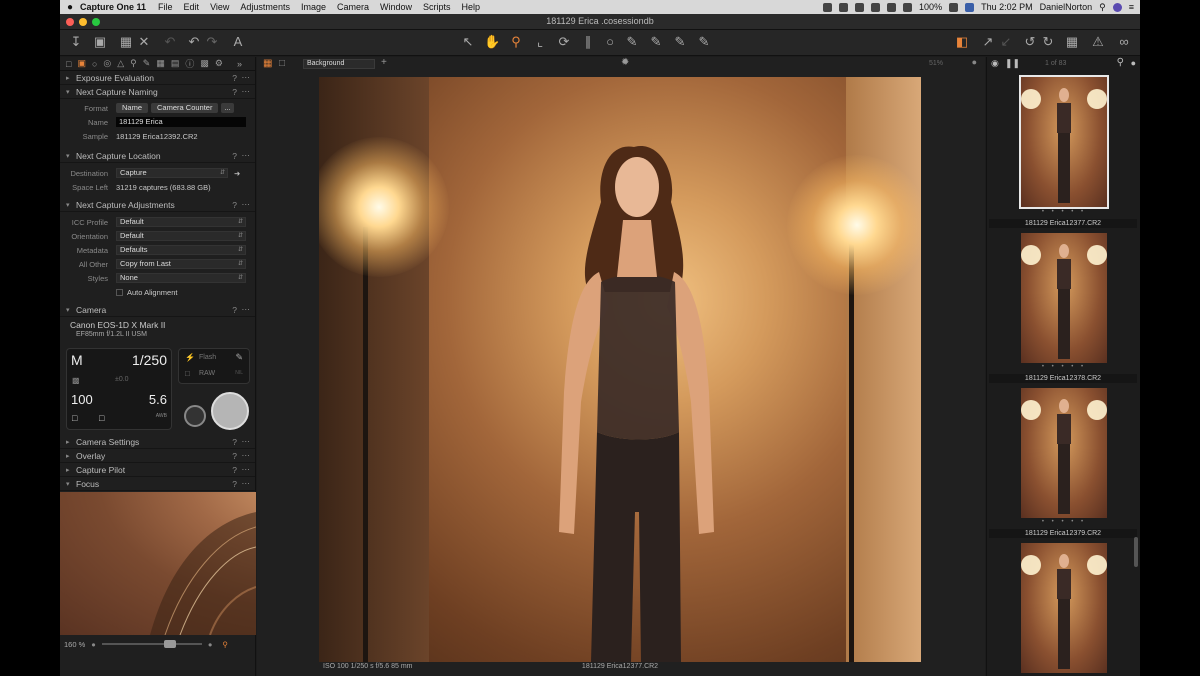 Image resolution: width=1200 pixels, height=676 pixels. What do you see at coordinates (181, 222) in the screenshot?
I see `icc-profile-select: Default ⇵` at bounding box center [181, 222].